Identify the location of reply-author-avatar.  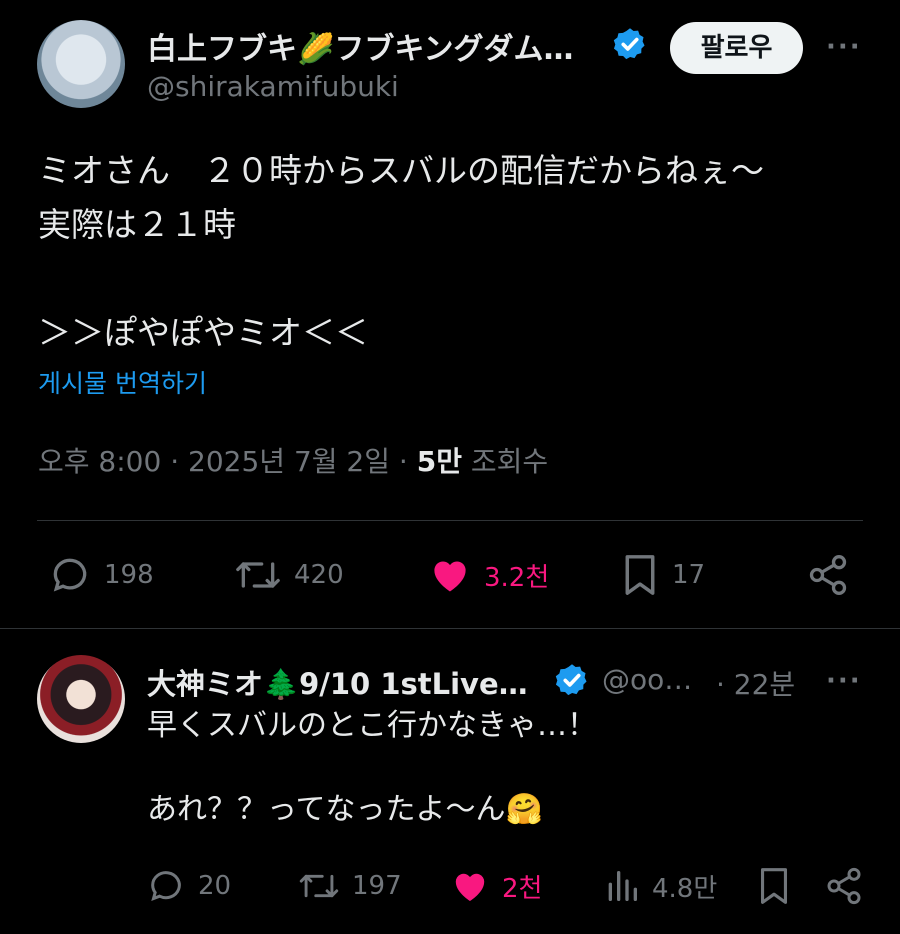
(81, 699).